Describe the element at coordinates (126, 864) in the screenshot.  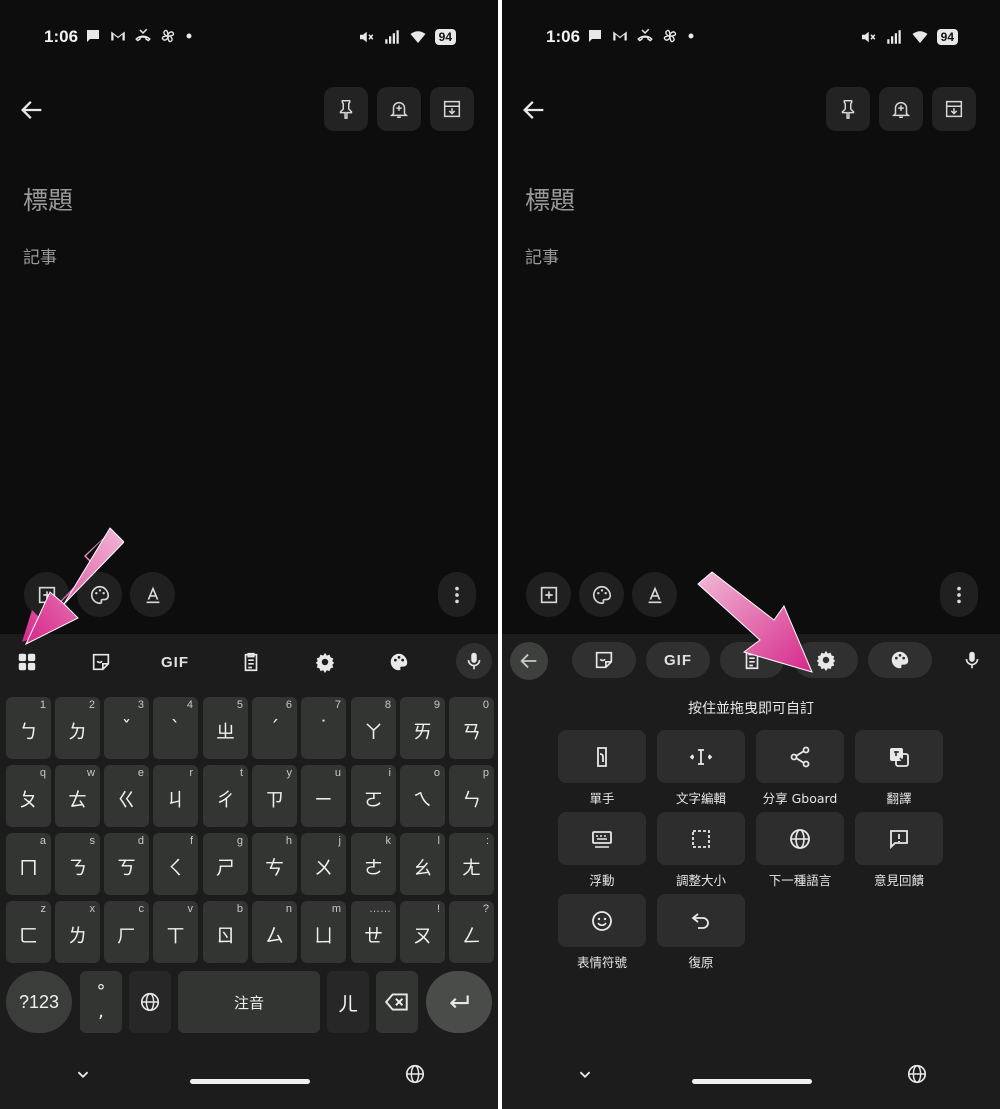
I see `key: dㄎ` at that location.